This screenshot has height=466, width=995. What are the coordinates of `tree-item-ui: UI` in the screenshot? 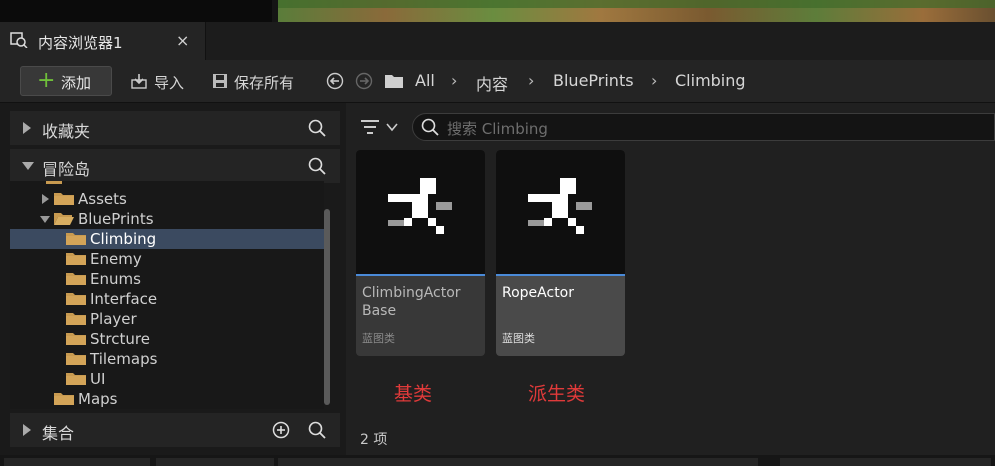 It's located at (167, 379).